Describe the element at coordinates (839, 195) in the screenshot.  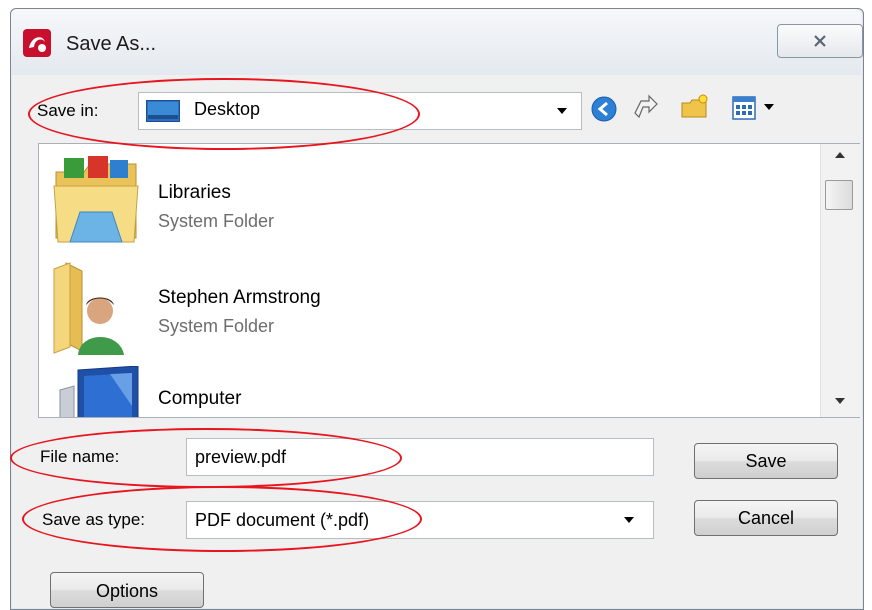
I see `scrollbar-thumb` at that location.